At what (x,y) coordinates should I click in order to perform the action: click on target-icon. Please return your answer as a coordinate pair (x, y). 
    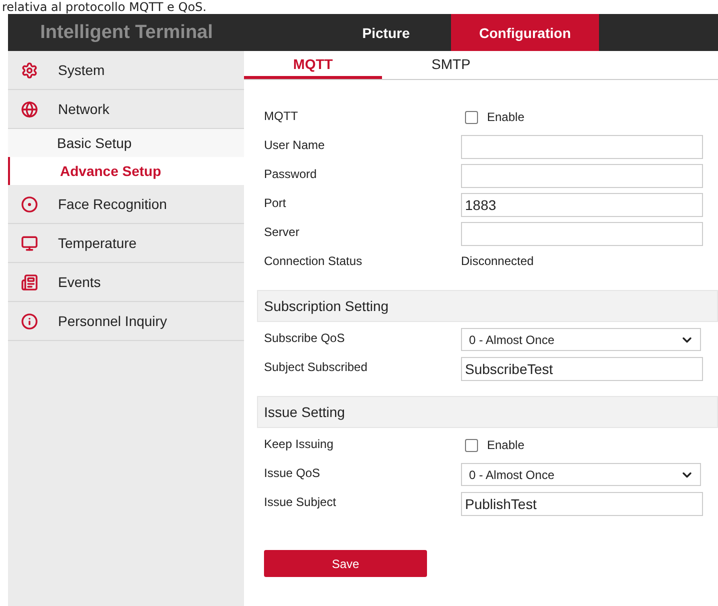
    Looking at the image, I should click on (29, 204).